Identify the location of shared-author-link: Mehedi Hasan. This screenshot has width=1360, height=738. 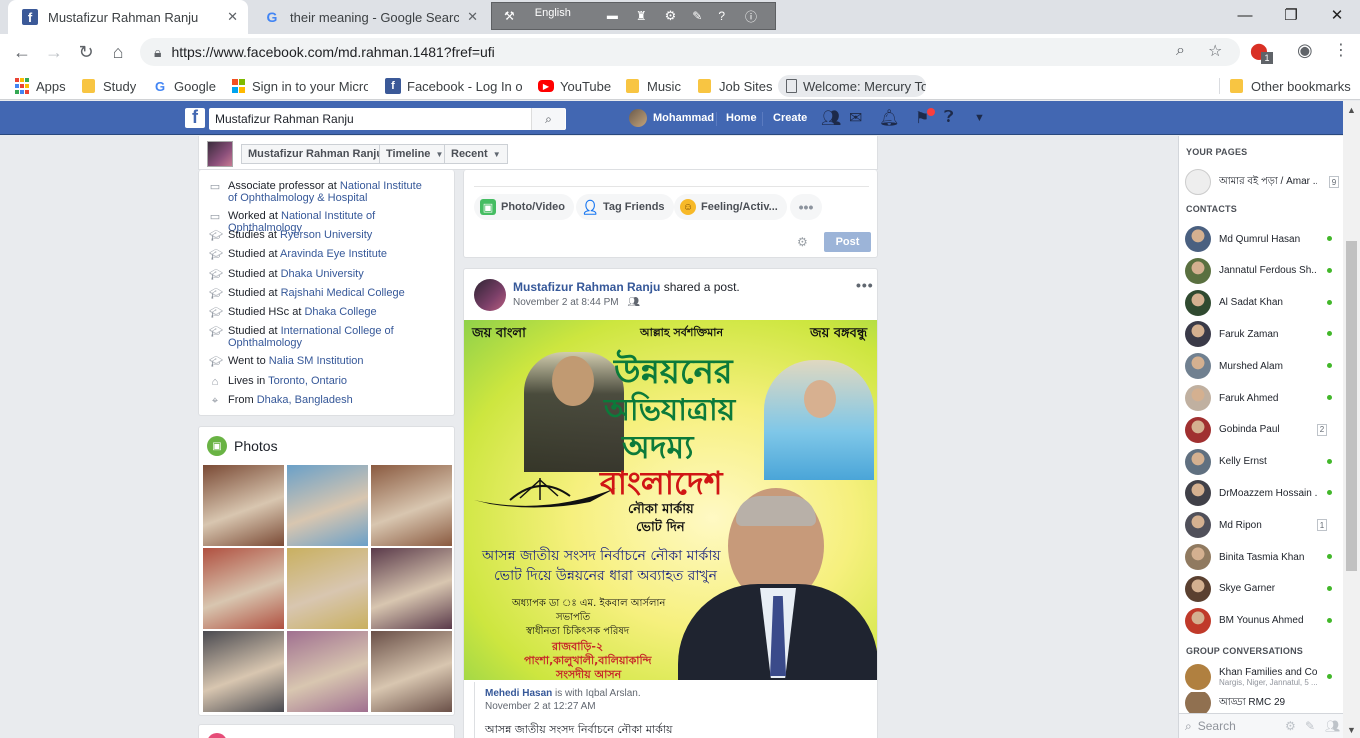
(518, 693).